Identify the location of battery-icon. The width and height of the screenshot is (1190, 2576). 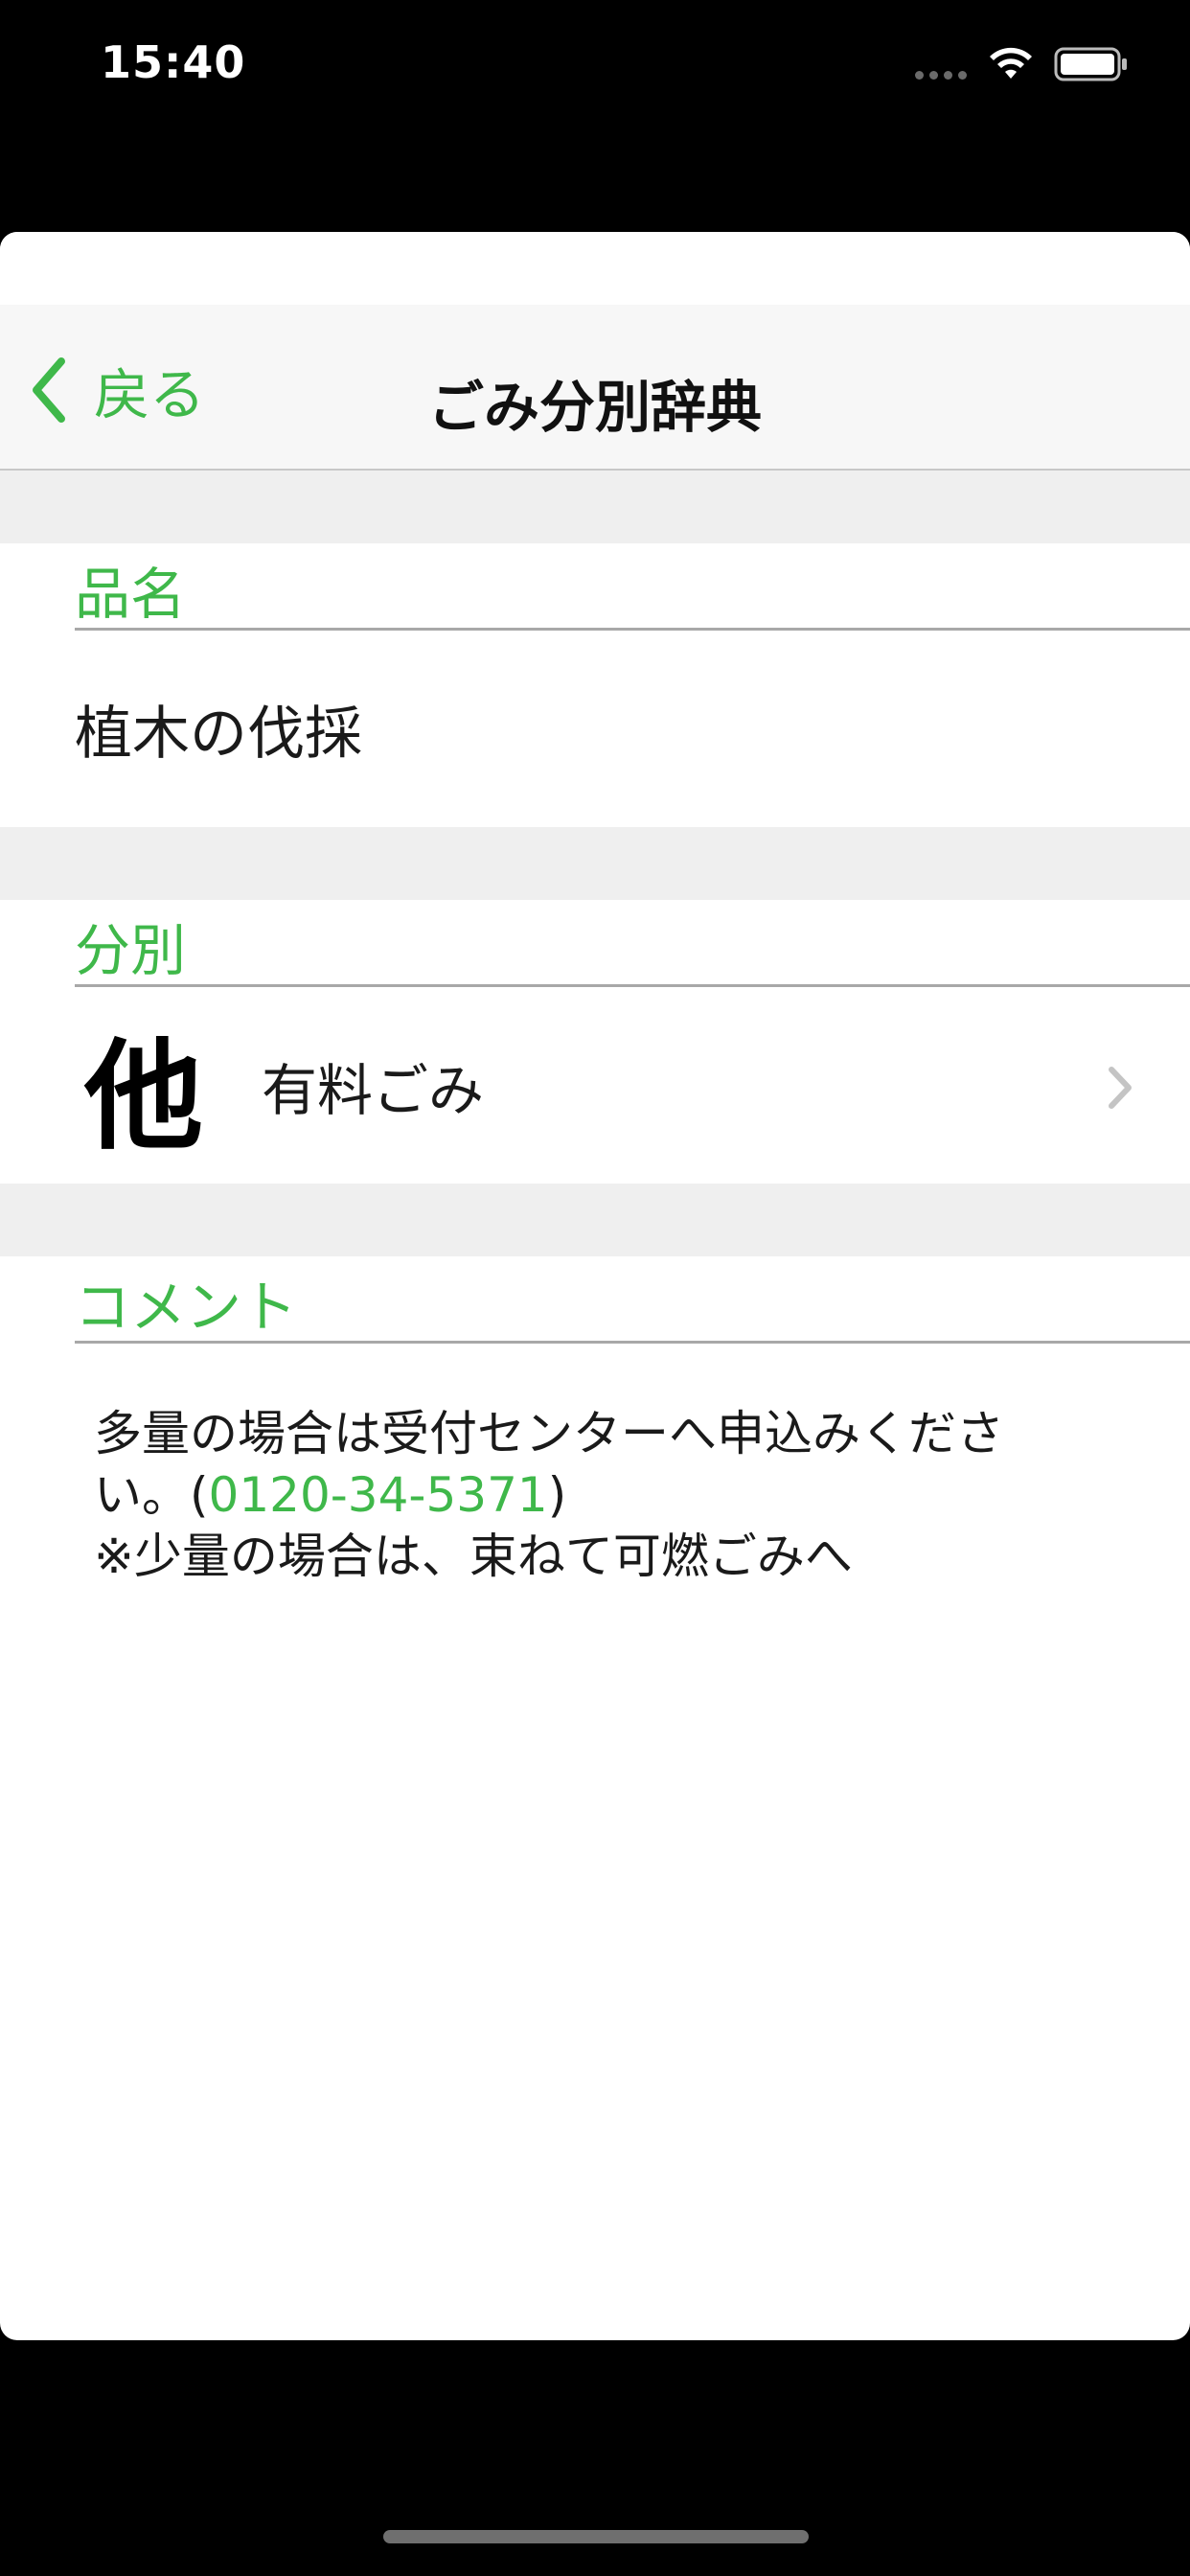
(1091, 64).